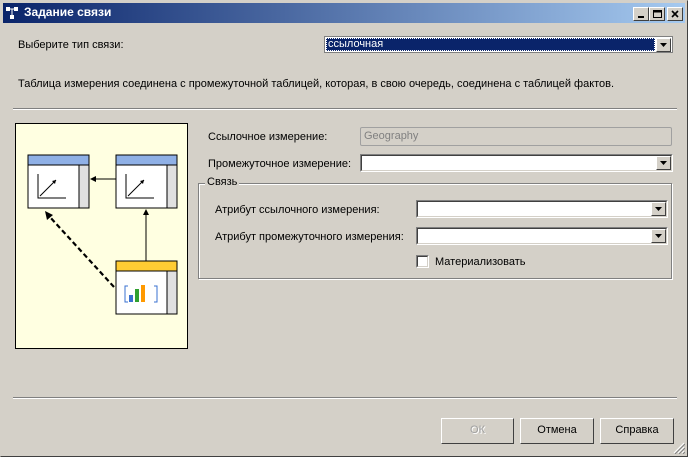 The image size is (688, 457). I want to click on help-button: Справка, so click(637, 431).